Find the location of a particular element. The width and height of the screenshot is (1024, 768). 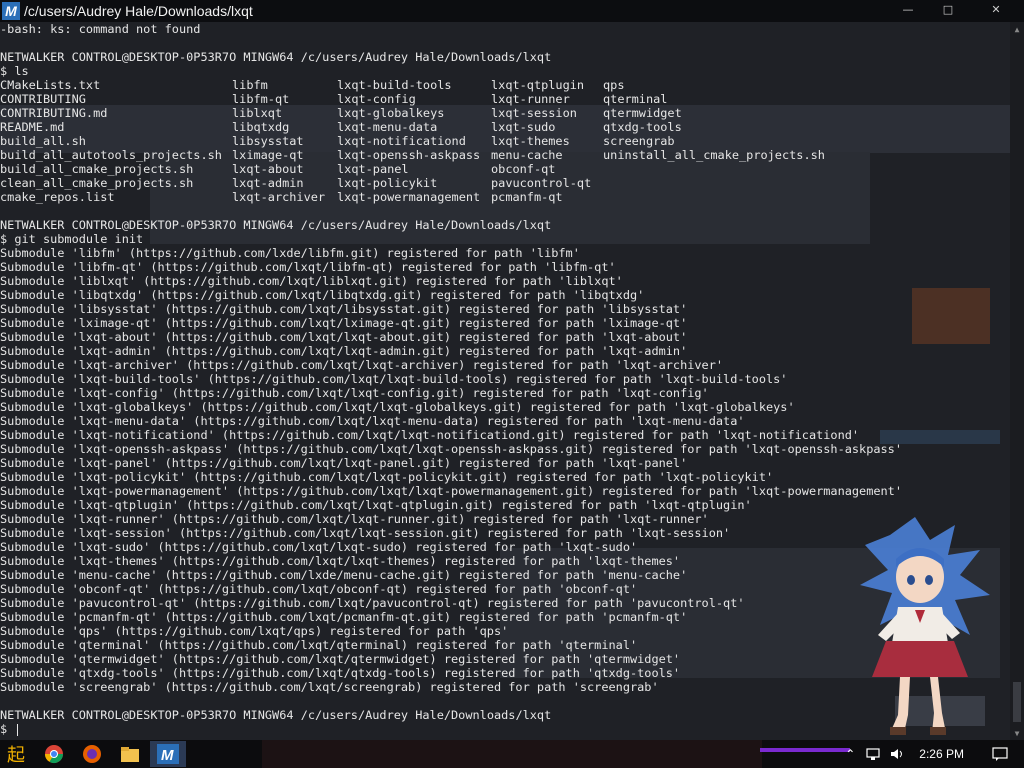

network-icon is located at coordinates (873, 754).